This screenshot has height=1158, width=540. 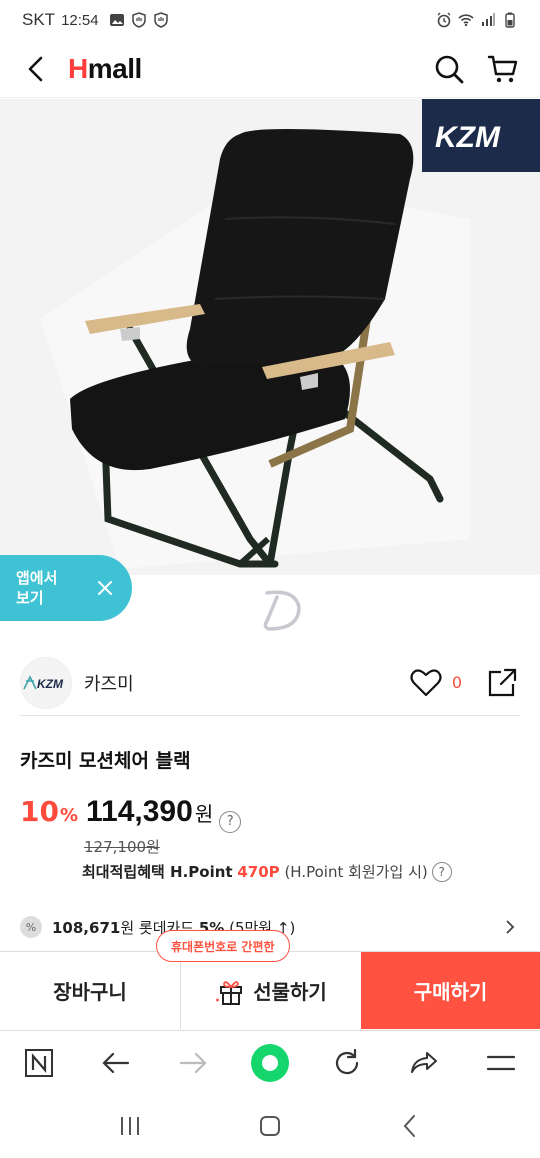 I want to click on battery-icon, so click(x=510, y=20).